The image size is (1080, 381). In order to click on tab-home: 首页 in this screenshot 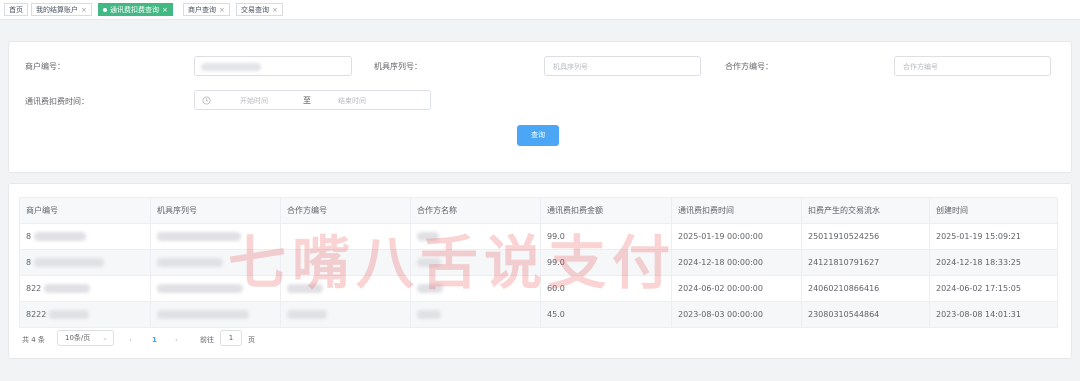, I will do `click(16, 9)`.